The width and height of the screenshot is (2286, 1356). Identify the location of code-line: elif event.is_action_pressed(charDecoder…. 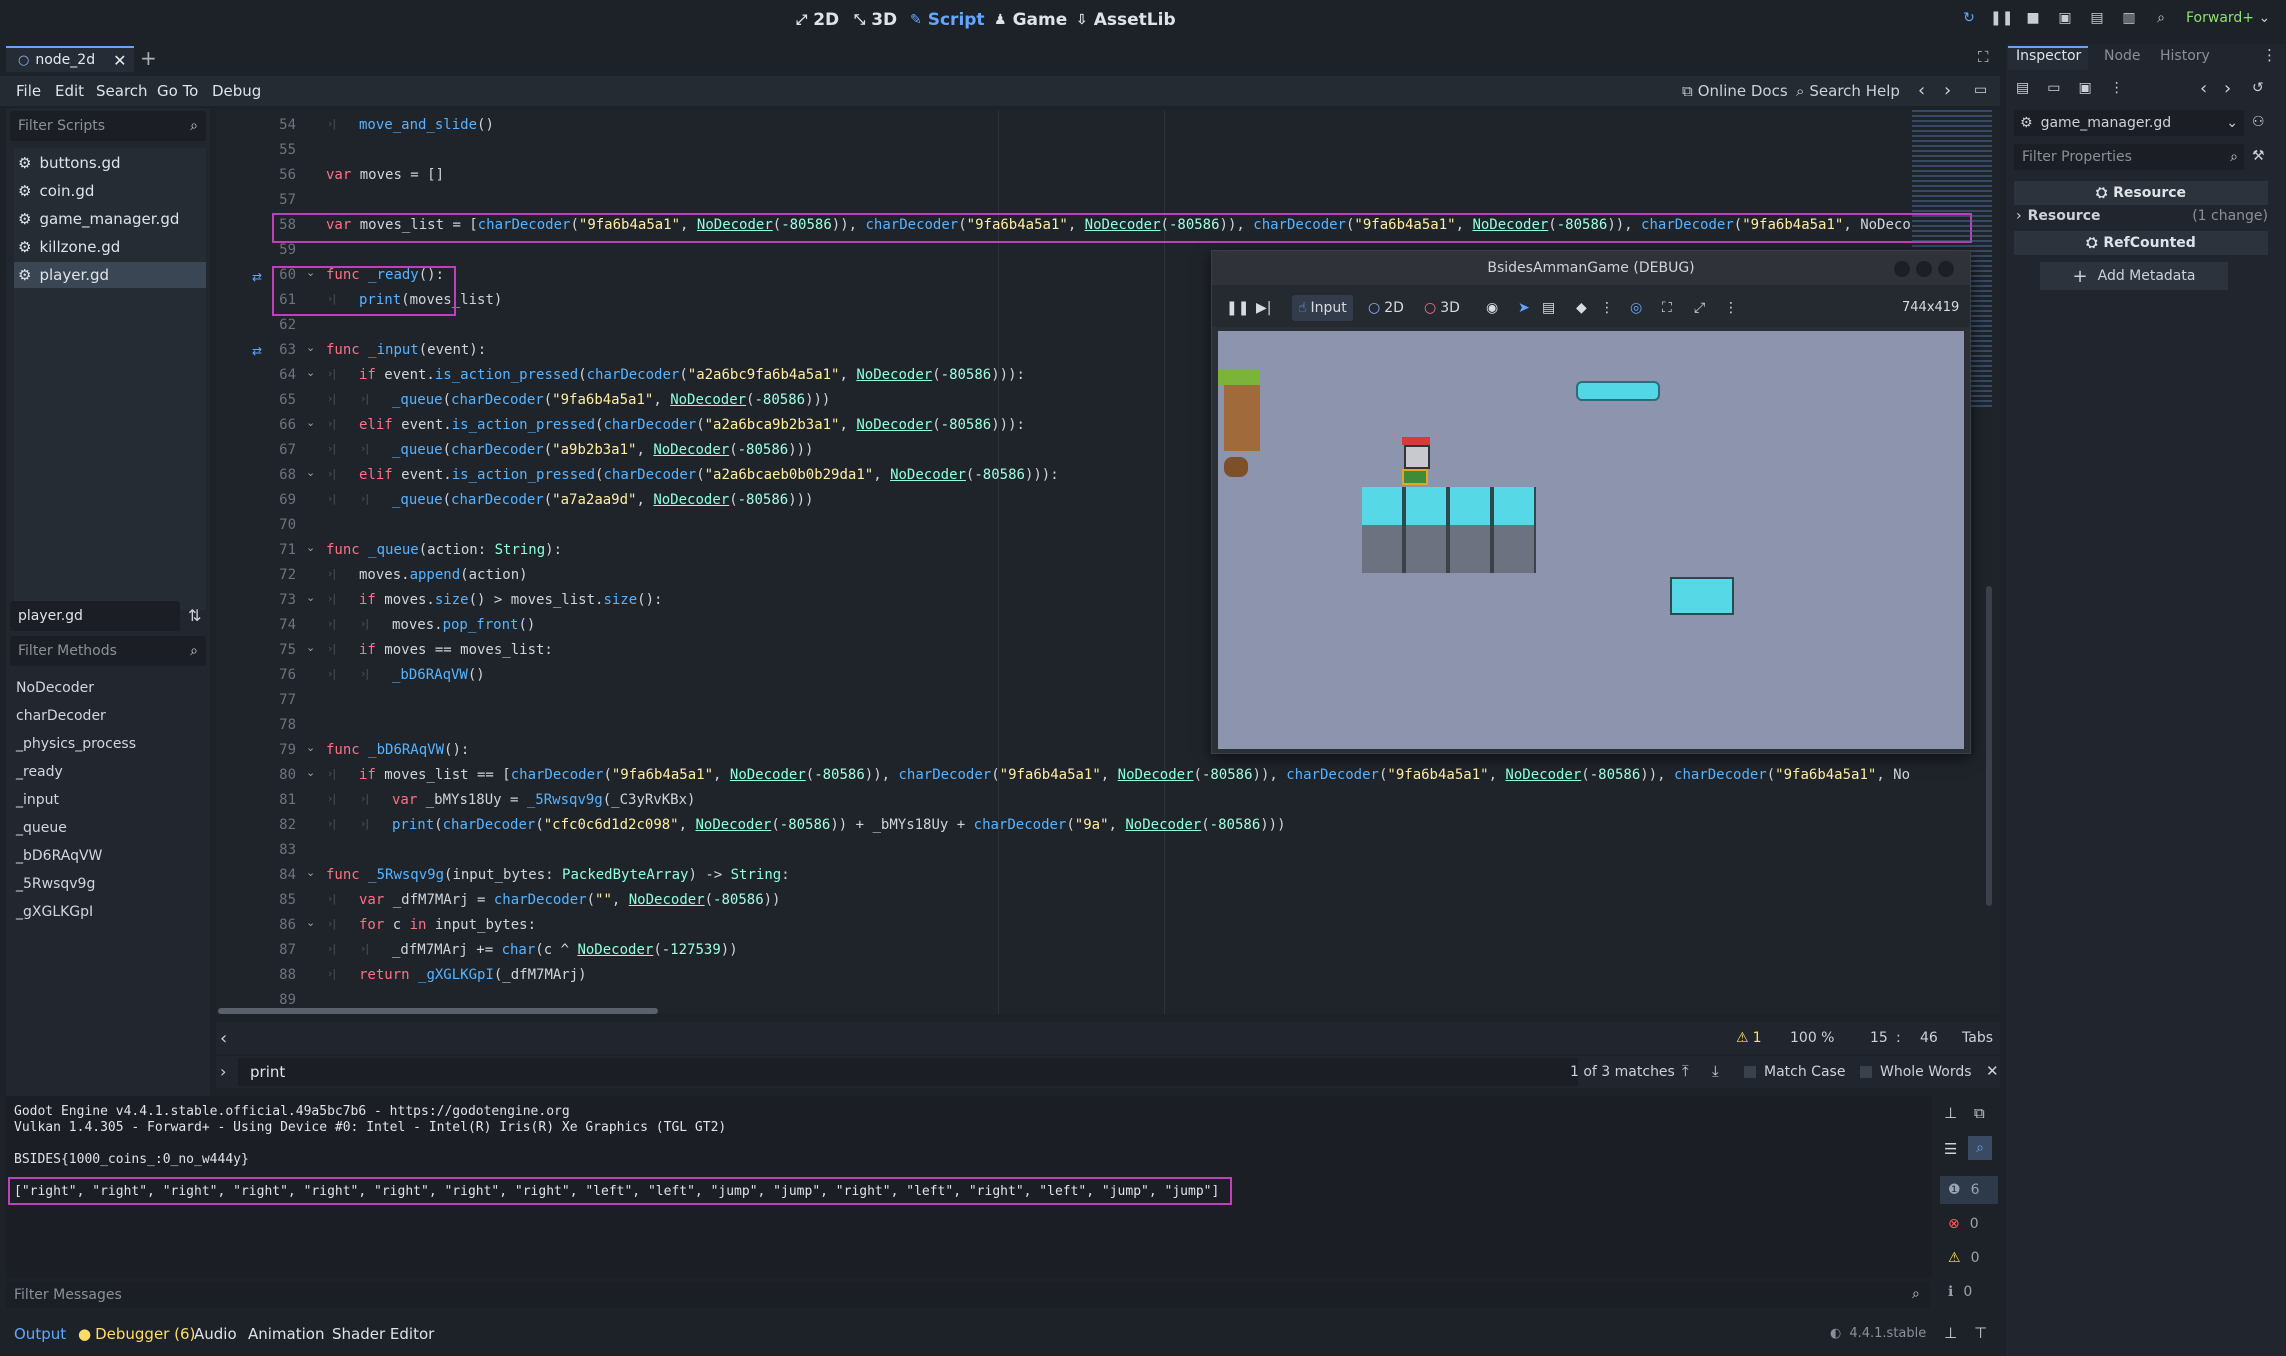
(692, 425).